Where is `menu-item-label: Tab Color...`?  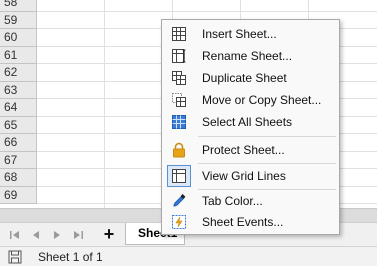
menu-item-label: Tab Color... is located at coordinates (232, 201).